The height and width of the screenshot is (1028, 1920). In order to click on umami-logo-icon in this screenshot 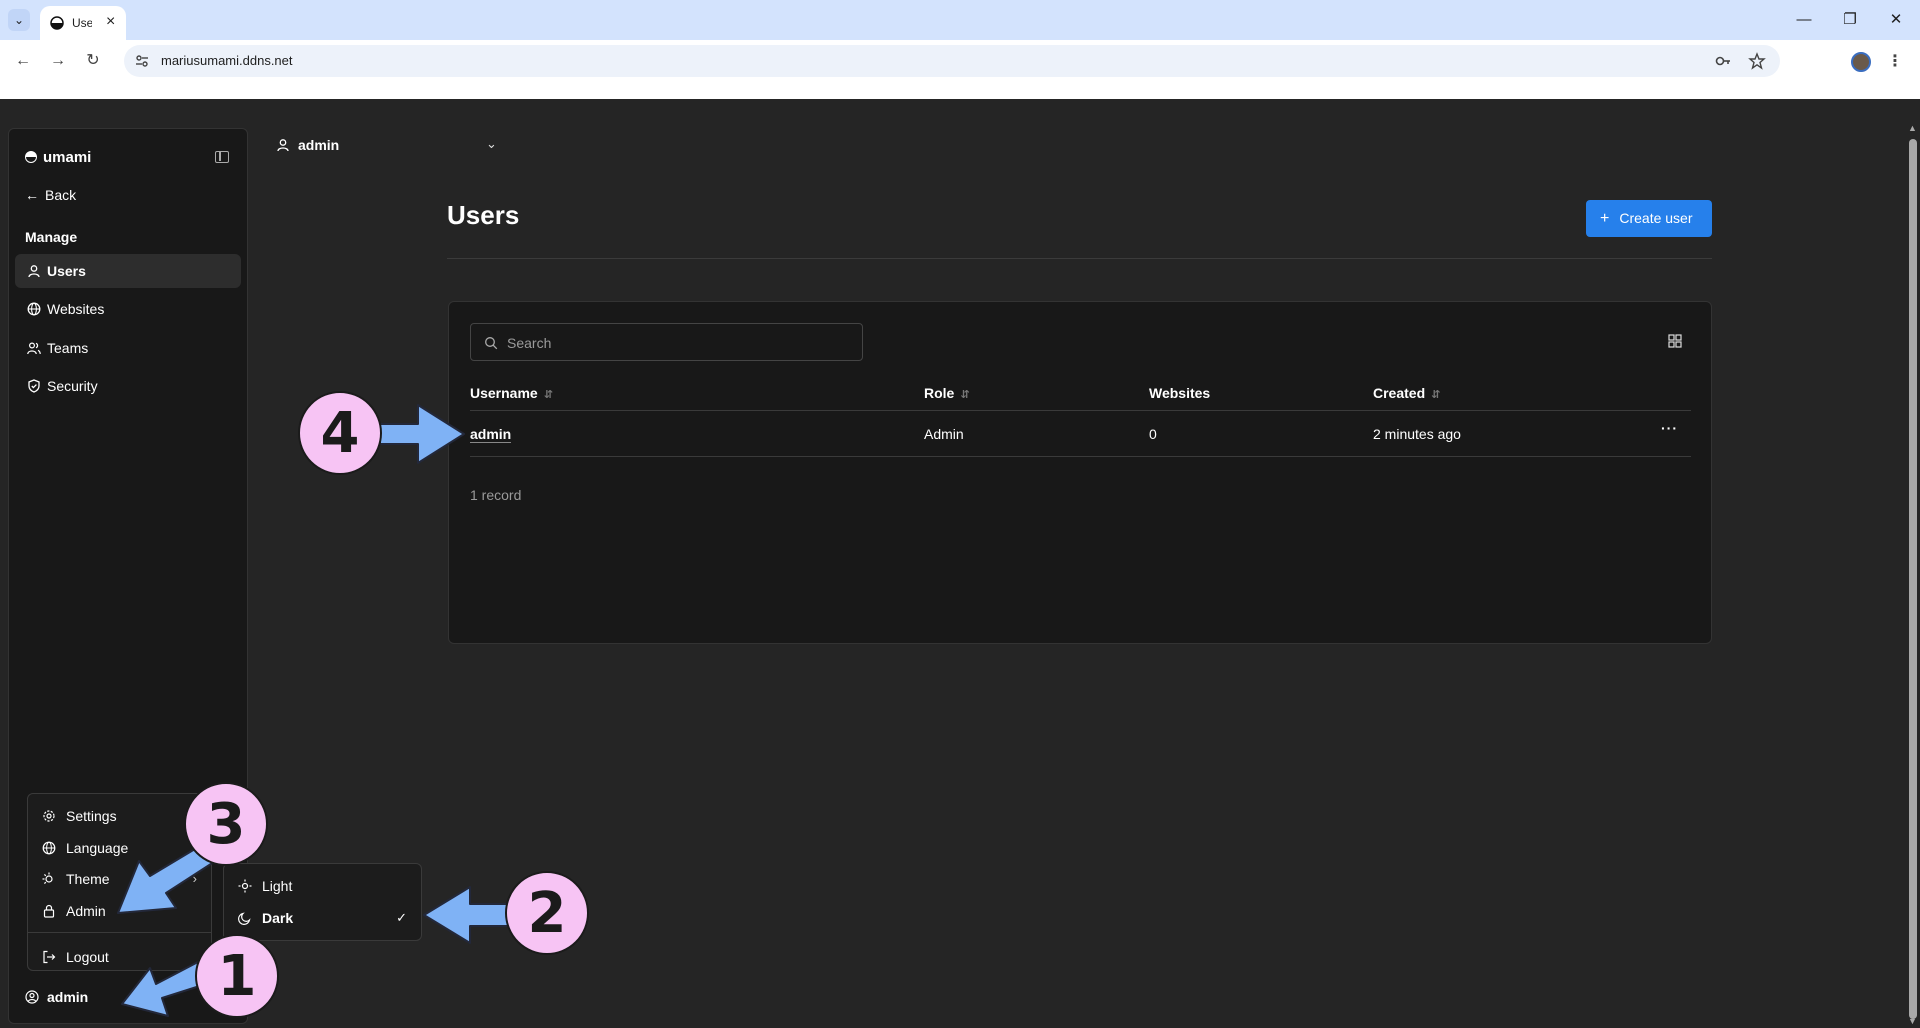, I will do `click(31, 157)`.